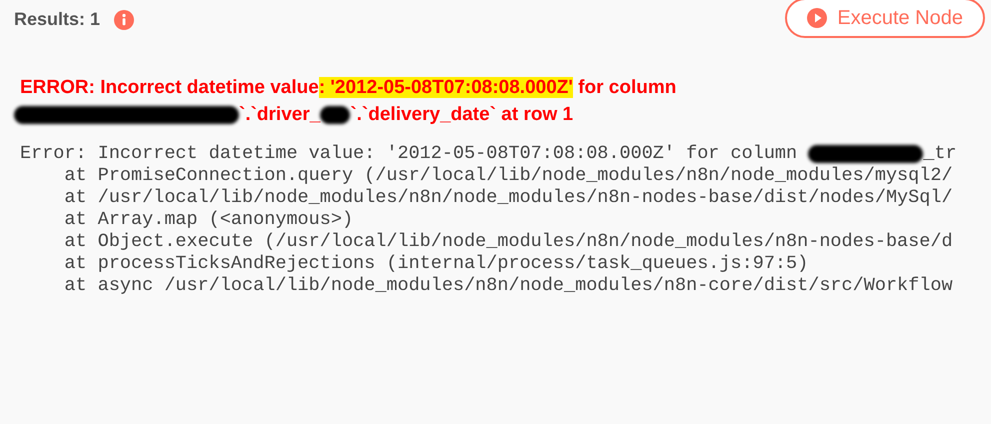 The image size is (991, 424). Describe the element at coordinates (817, 18) in the screenshot. I see `play-icon` at that location.